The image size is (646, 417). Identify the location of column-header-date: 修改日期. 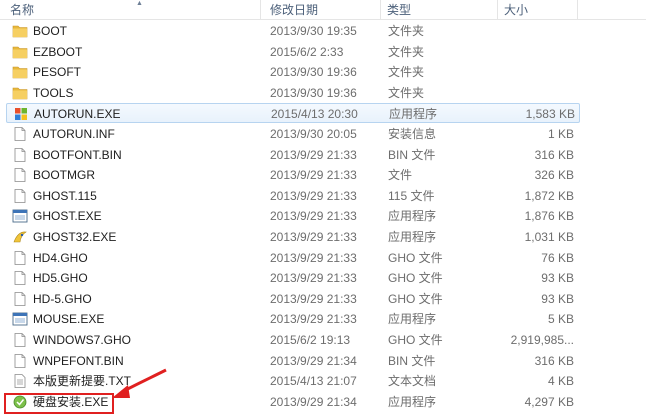
(323, 10).